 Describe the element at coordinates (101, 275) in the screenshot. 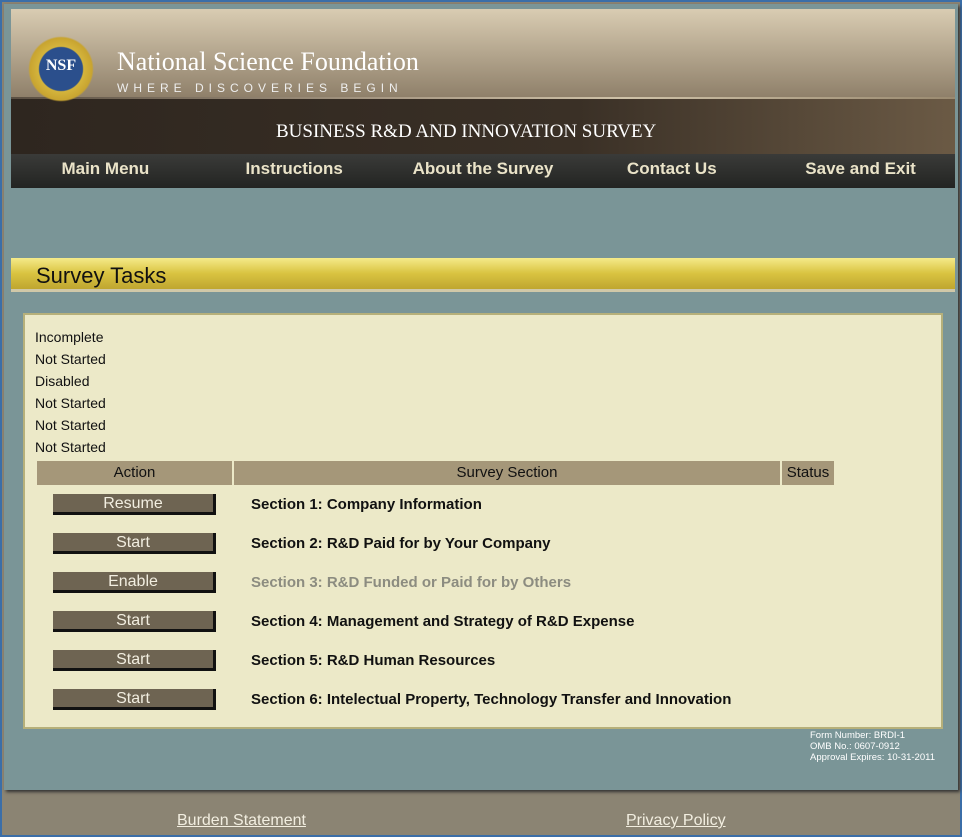

I see `page-title: Survey Tasks` at that location.